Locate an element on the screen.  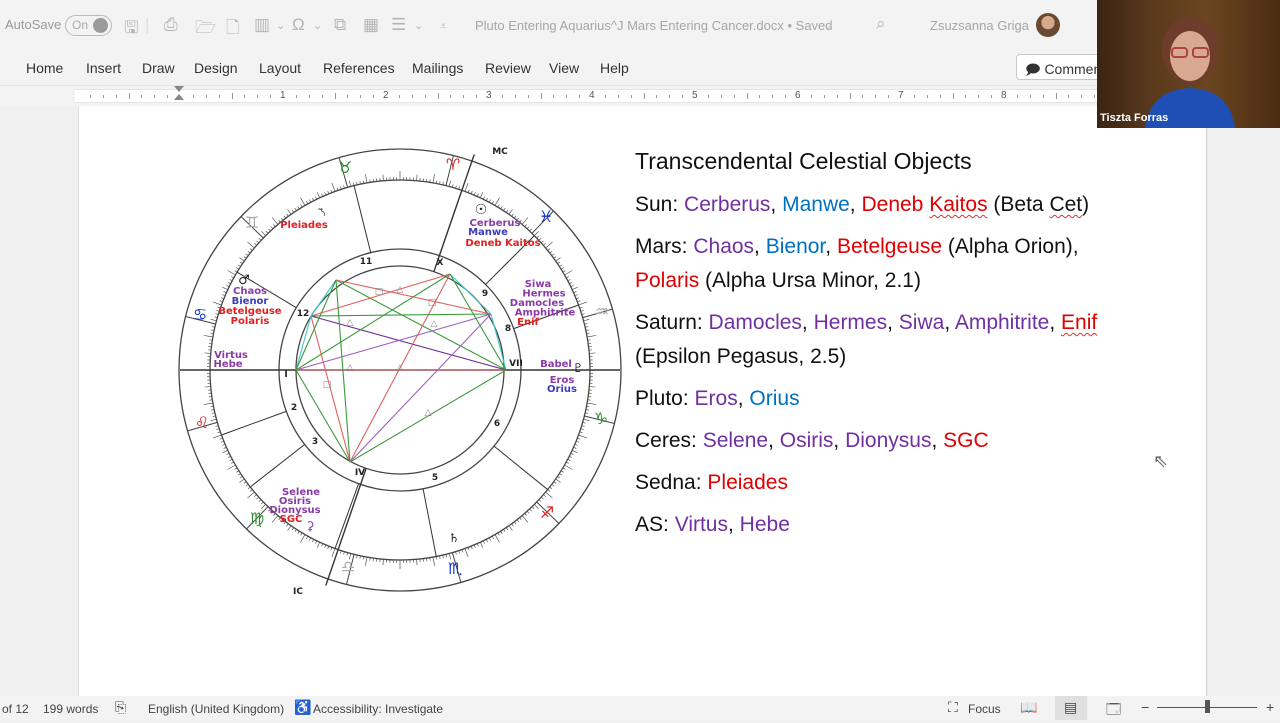
focus-button: Focus is located at coordinates (984, 709).